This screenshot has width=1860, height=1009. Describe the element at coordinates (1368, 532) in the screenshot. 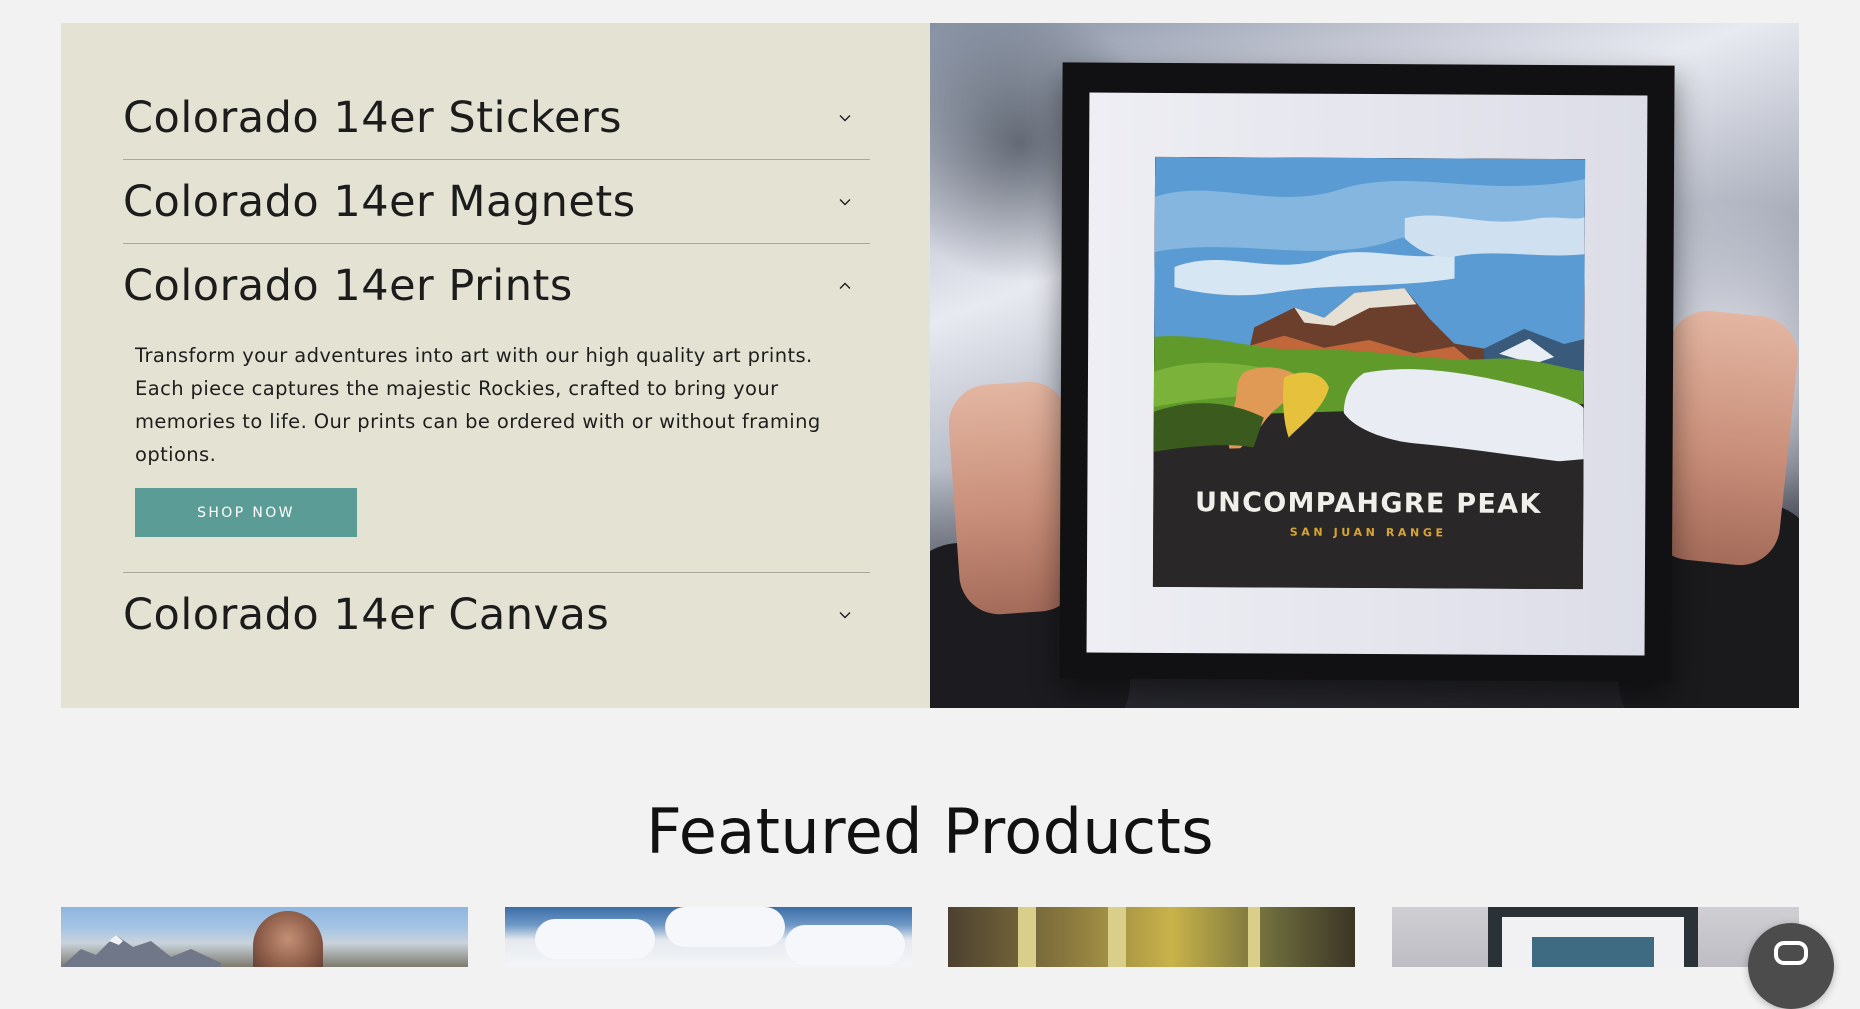

I see `print-subtitle: SAN JUAN RANGE` at that location.